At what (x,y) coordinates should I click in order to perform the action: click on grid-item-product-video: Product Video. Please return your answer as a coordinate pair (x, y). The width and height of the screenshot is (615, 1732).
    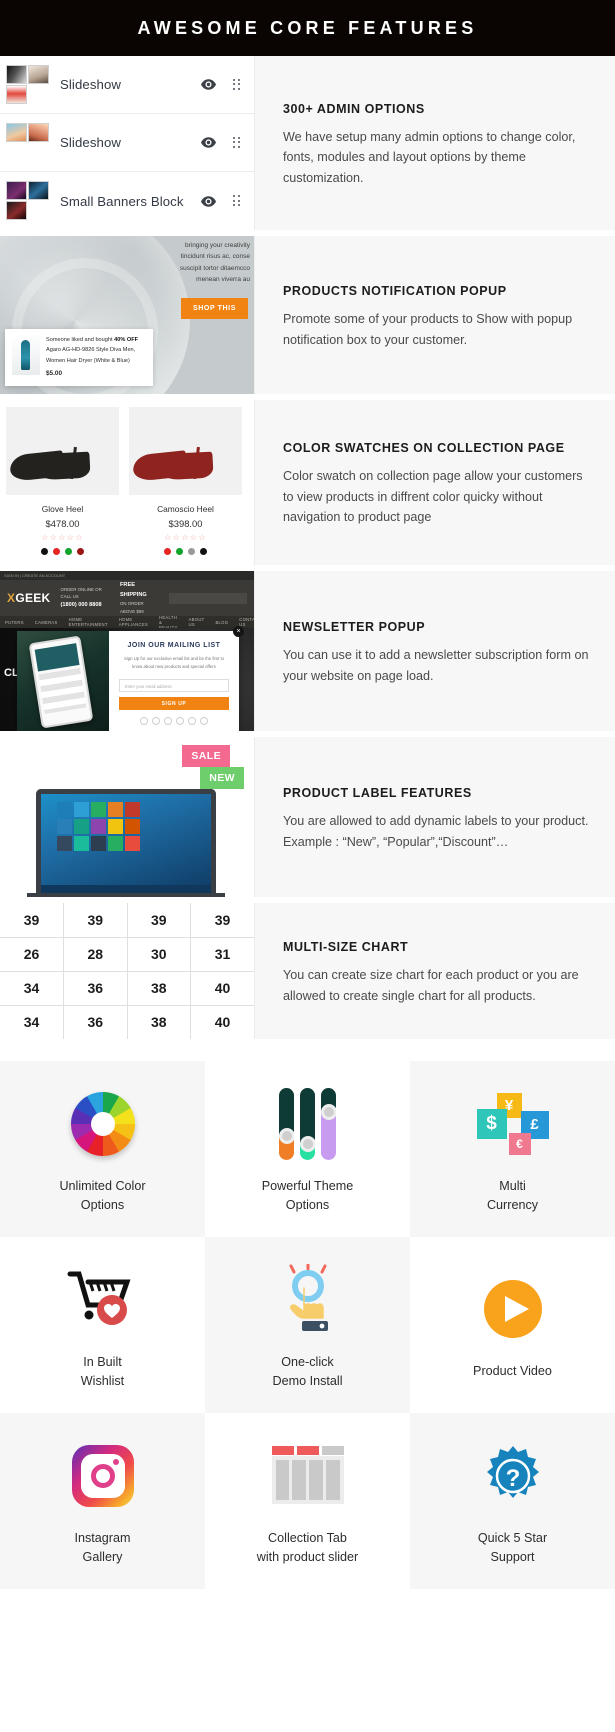
    Looking at the image, I should click on (512, 1325).